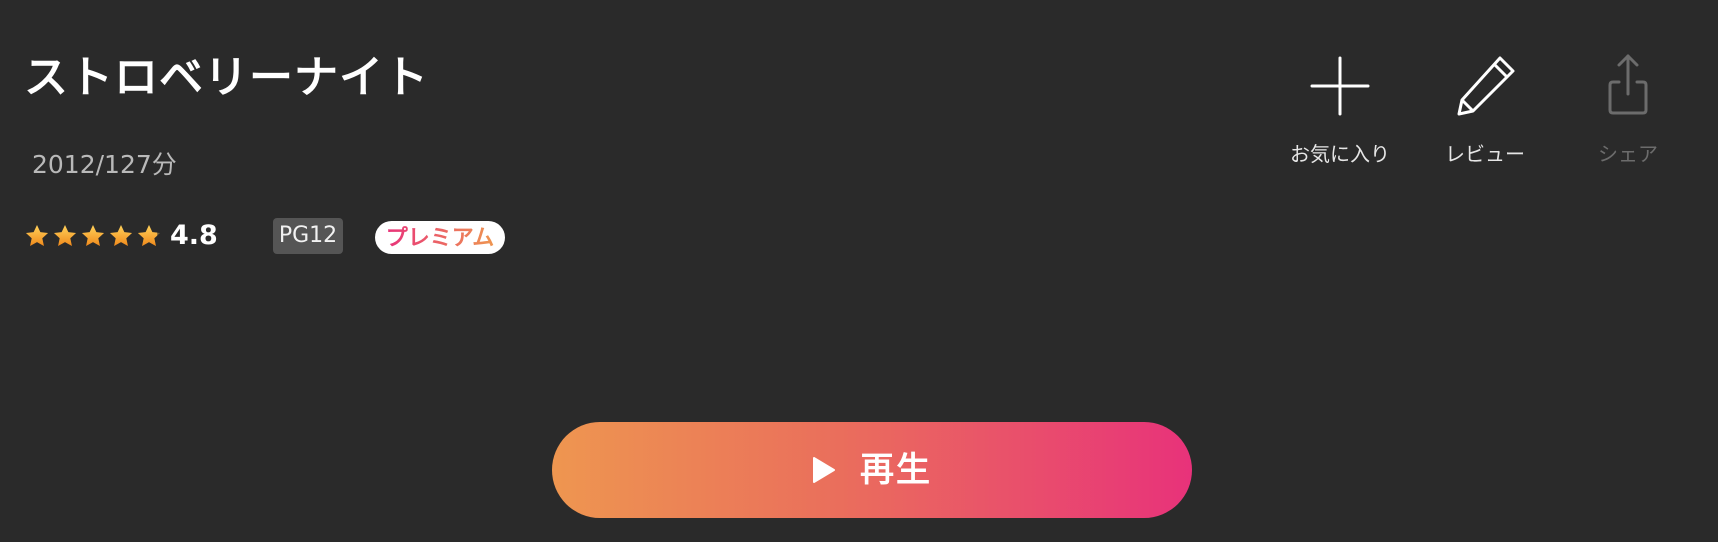 The image size is (1718, 542). I want to click on premium-label: プレミアム, so click(440, 238).